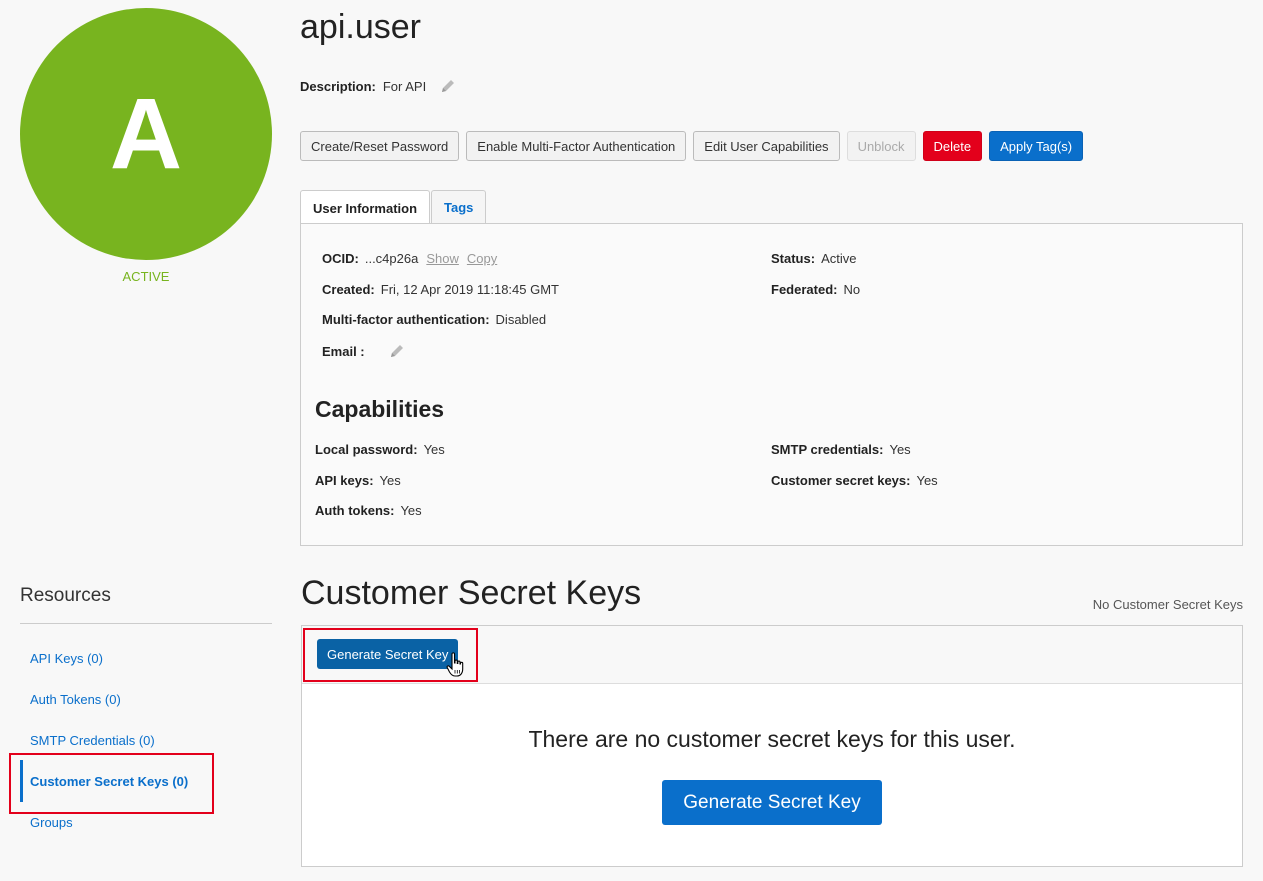  What do you see at coordinates (1036, 146) in the screenshot?
I see `apply-tags-button: Apply Tag(s)` at bounding box center [1036, 146].